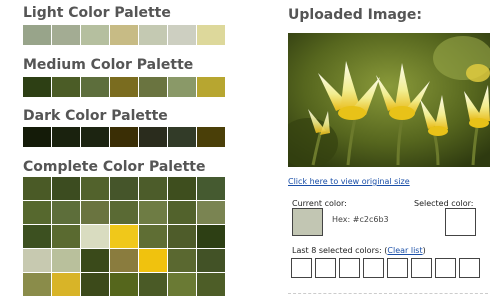 The height and width of the screenshot is (299, 500). I want to click on current-color-label: Current color:, so click(319, 203).